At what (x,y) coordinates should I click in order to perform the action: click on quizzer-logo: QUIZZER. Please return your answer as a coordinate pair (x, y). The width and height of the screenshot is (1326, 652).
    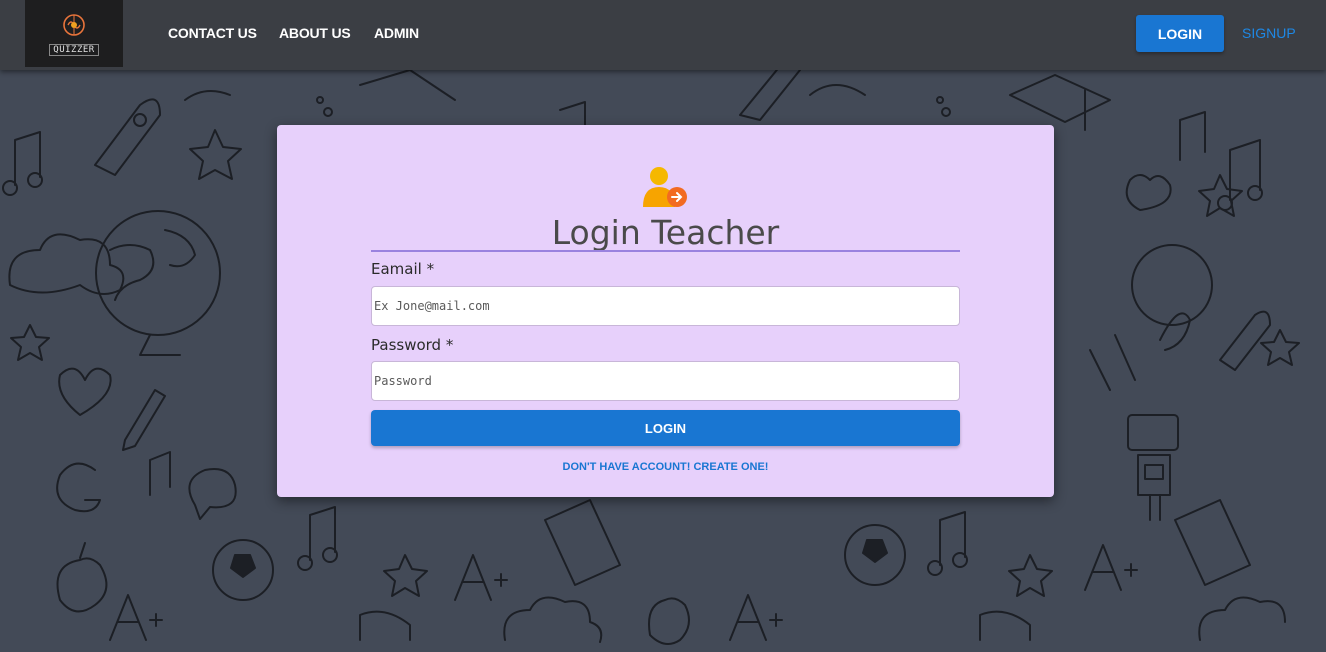
    Looking at the image, I should click on (74, 33).